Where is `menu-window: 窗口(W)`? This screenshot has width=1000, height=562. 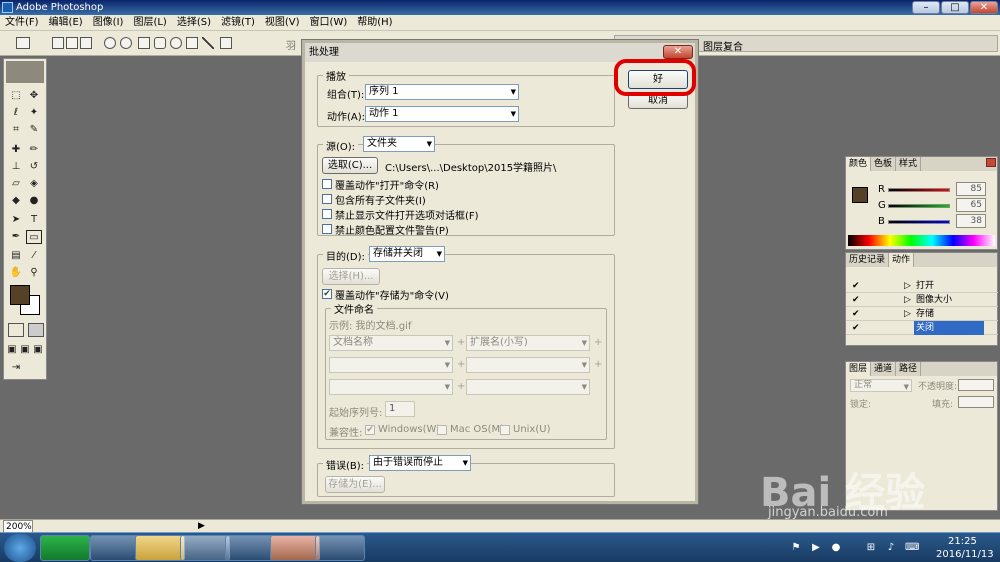 menu-window: 窗口(W) is located at coordinates (329, 23).